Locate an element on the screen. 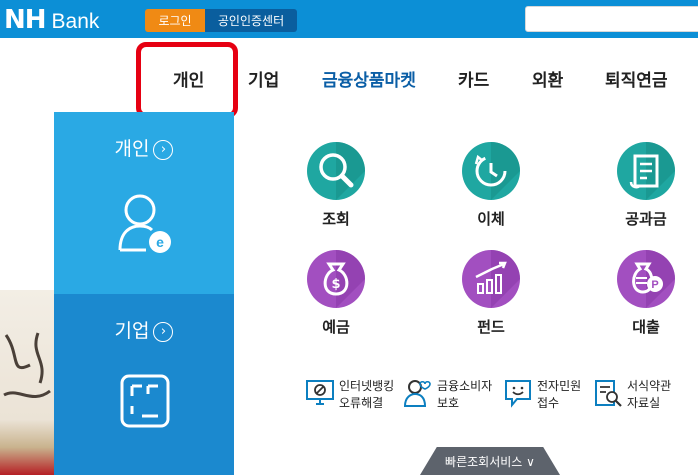 The image size is (698, 475). personal-panel-title: 개인 › is located at coordinates (144, 147).